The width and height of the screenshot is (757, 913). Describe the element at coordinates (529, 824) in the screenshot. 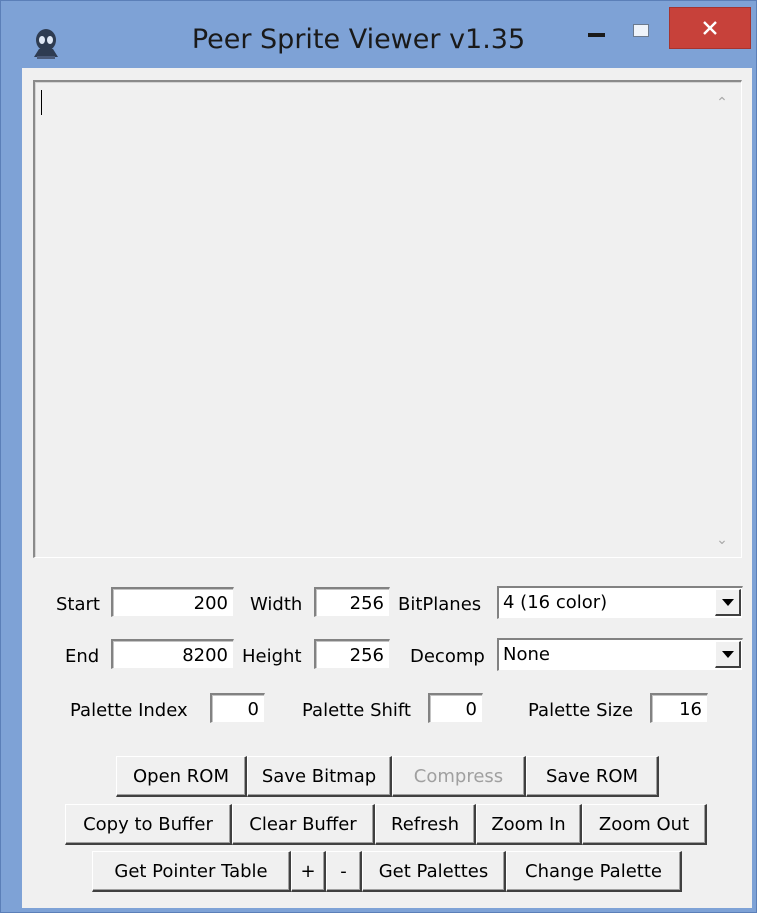

I see `zoom-in-button: Zoom In` at that location.